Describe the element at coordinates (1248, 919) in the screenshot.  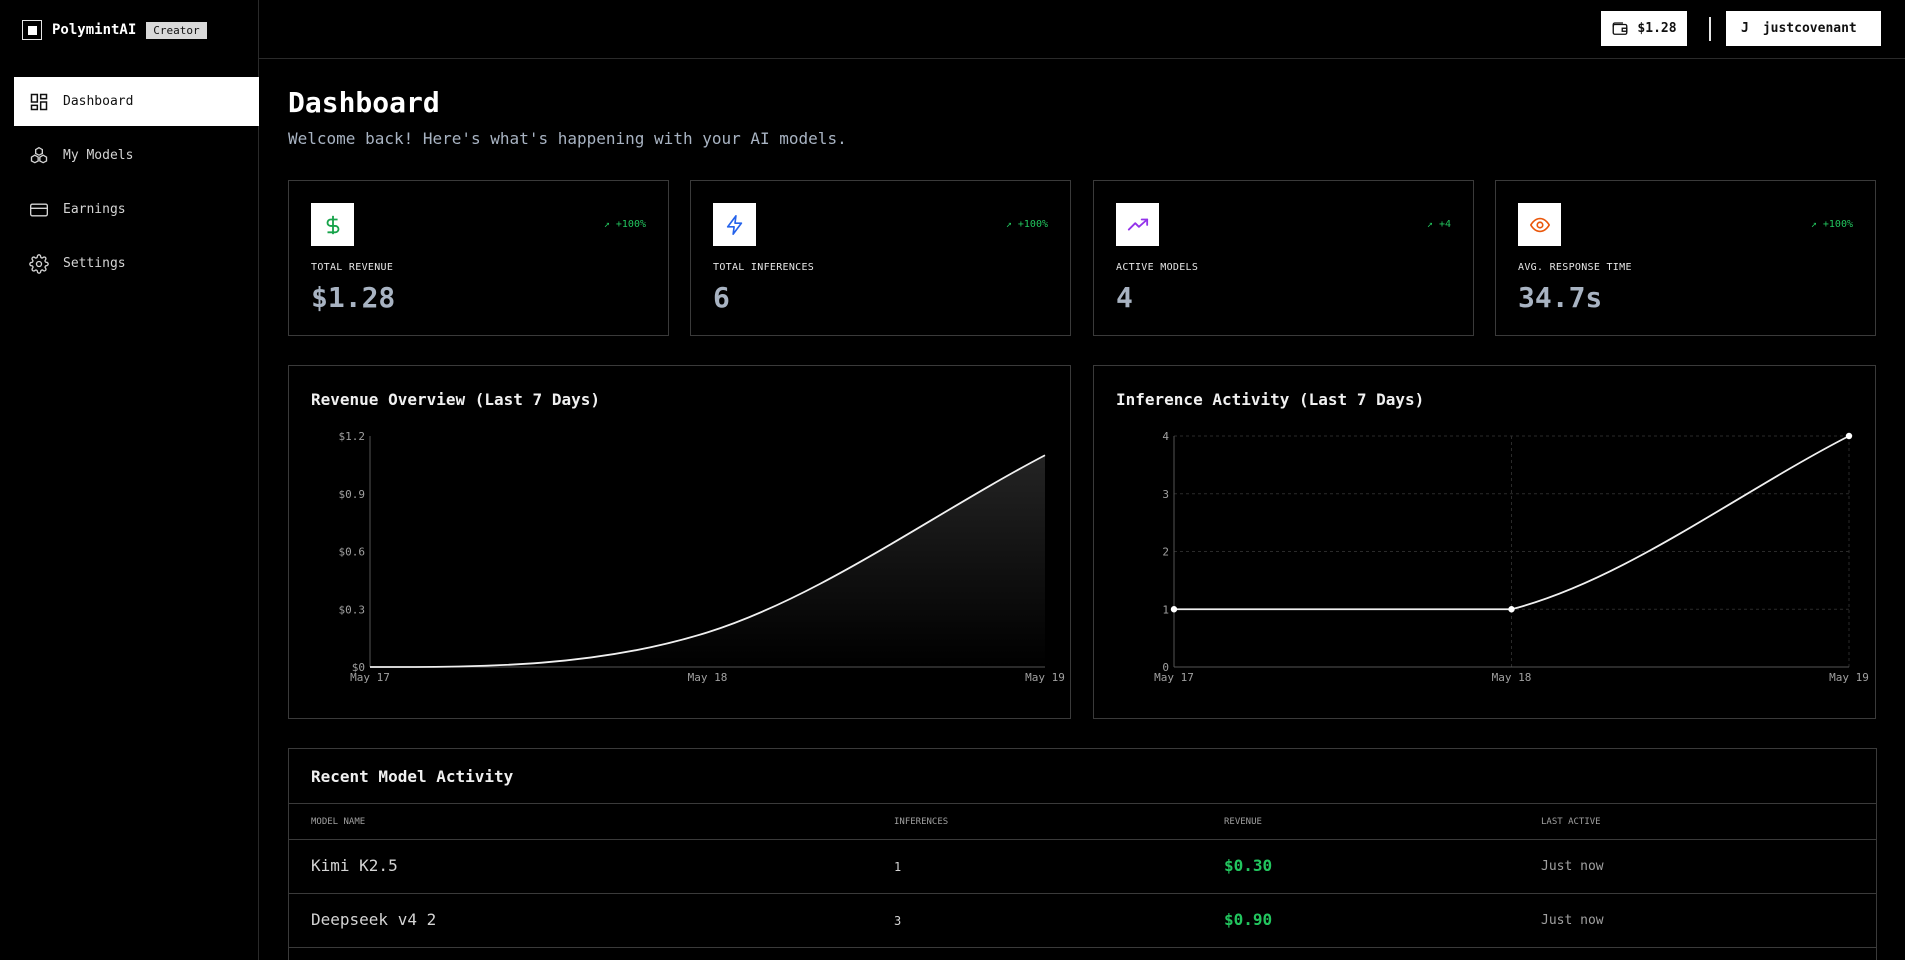
I see `revenue-value: $0.90` at that location.